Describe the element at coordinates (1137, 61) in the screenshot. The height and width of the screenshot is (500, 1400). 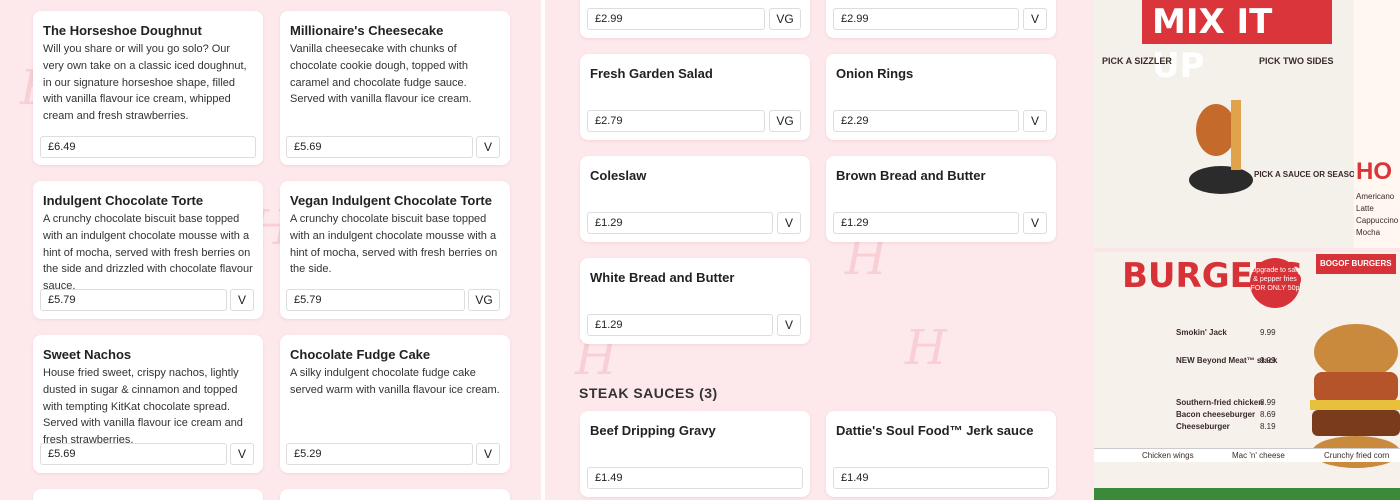
I see `menu-line: PICK A SIZZLER` at that location.